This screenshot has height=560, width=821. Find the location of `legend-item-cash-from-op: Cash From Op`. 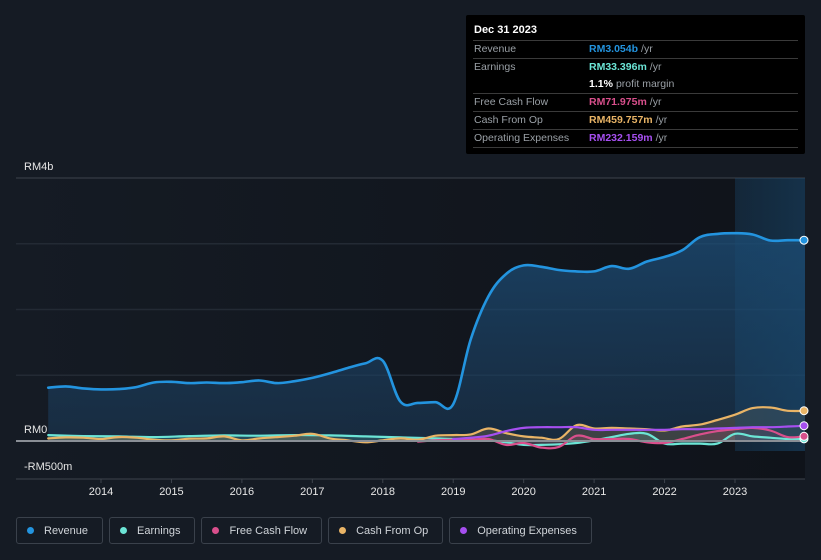

legend-item-cash-from-op: Cash From Op is located at coordinates (386, 530).